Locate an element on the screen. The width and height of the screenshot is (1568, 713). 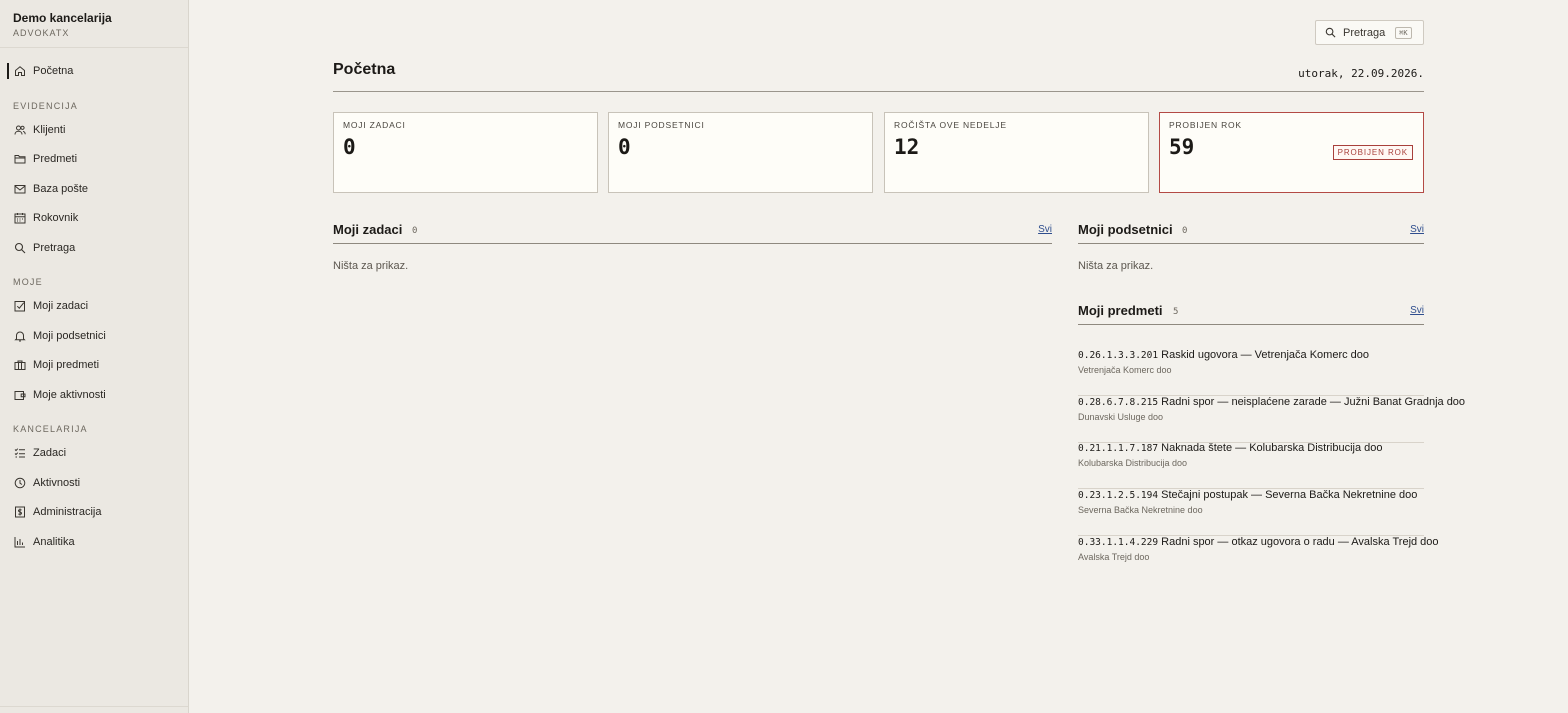
sidebar-item-zadaci: Zadaci is located at coordinates (94, 453).